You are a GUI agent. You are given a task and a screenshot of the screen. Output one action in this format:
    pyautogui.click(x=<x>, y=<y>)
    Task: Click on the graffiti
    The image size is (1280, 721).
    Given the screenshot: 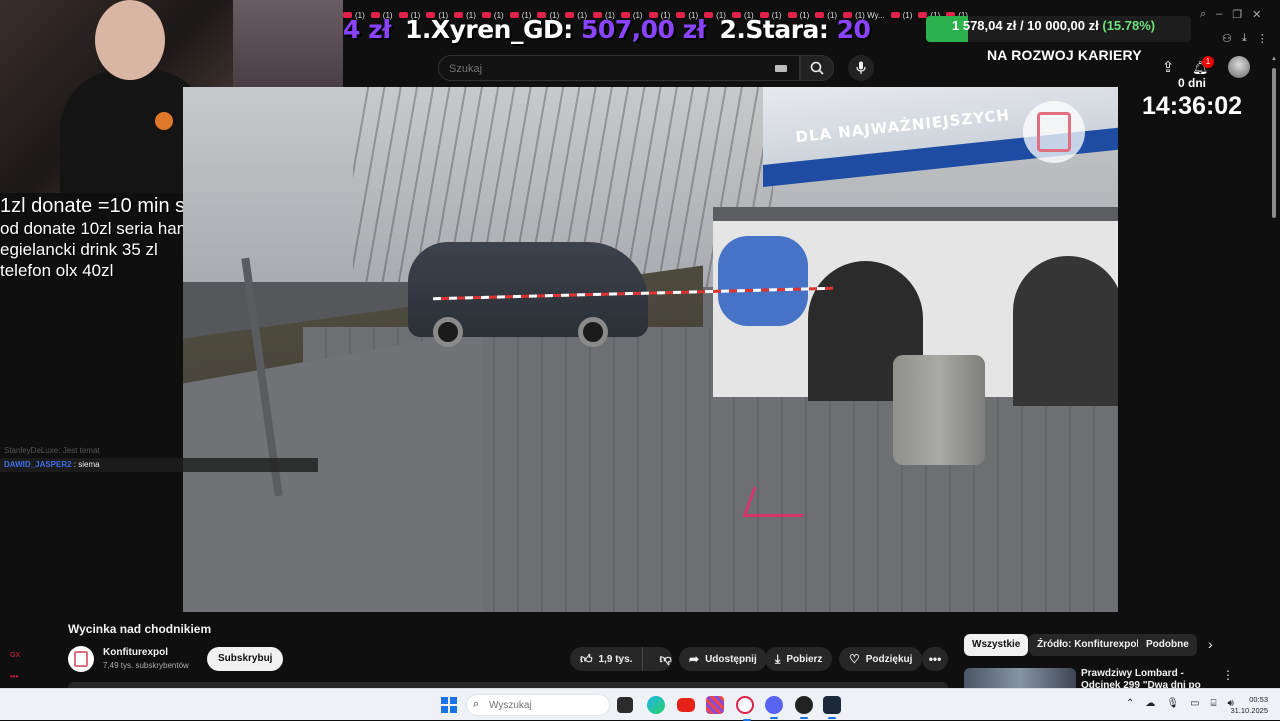 What is the action you would take?
    pyautogui.click(x=763, y=281)
    